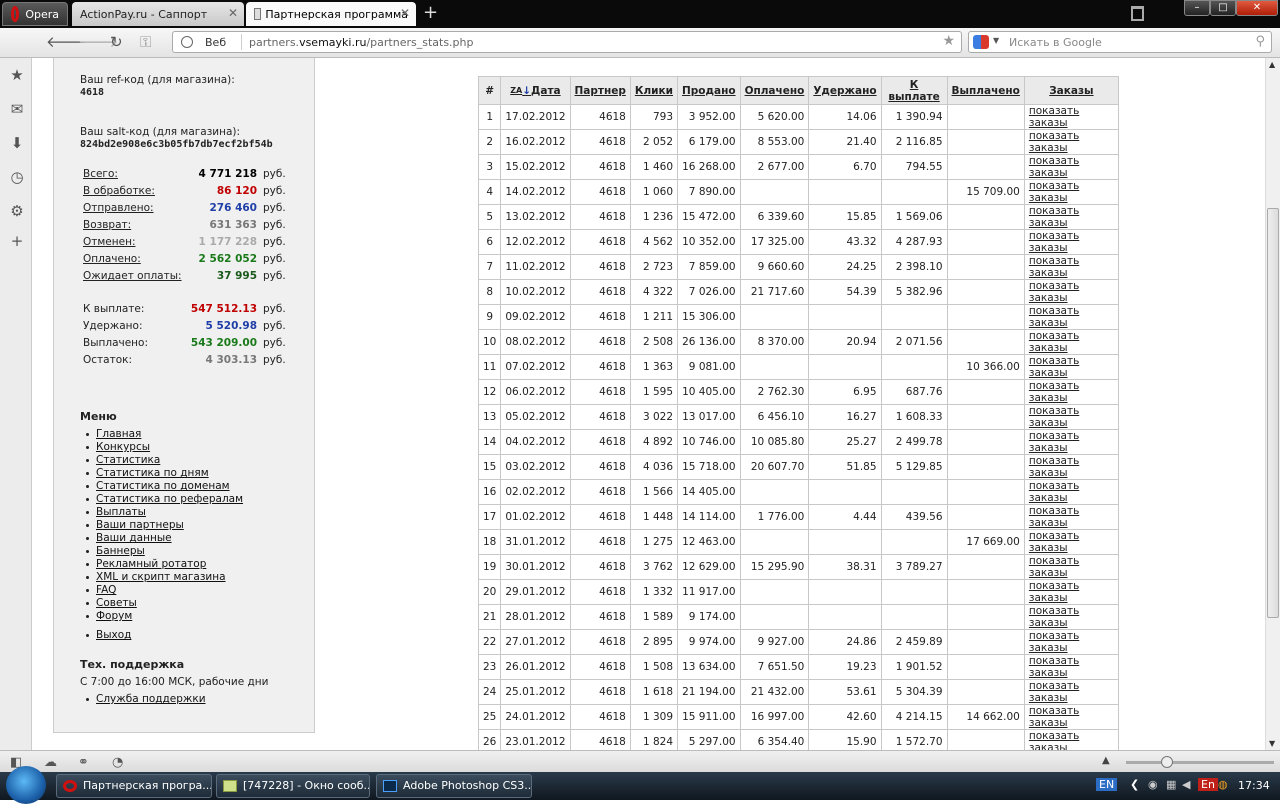 The width and height of the screenshot is (1280, 804). I want to click on address-url: partners.vsemayki.ru/partners_stats.php, so click(361, 42).